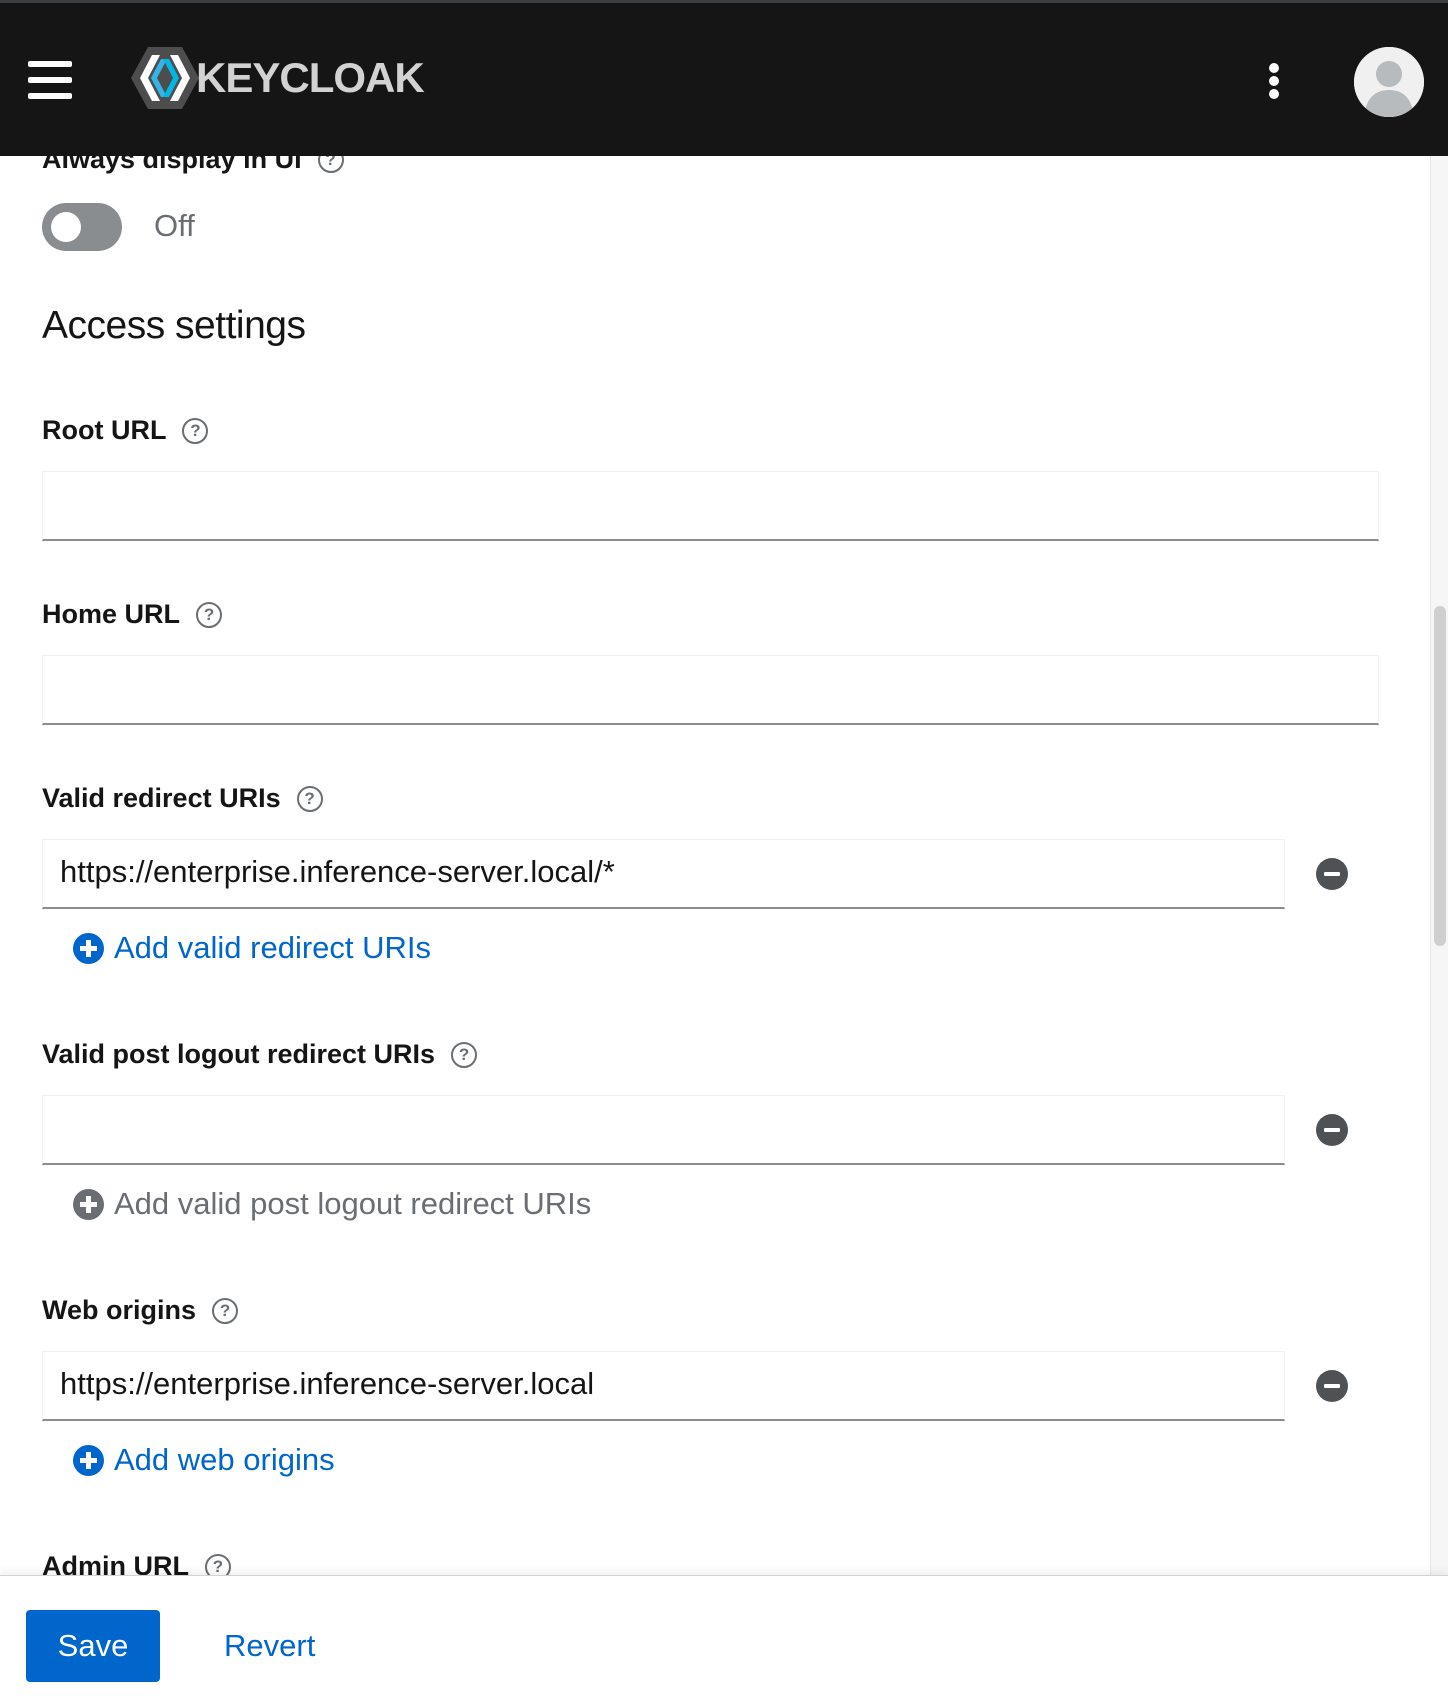  I want to click on post-logout-uris-label-row: Valid post logout redirect URIs ?, so click(260, 1054).